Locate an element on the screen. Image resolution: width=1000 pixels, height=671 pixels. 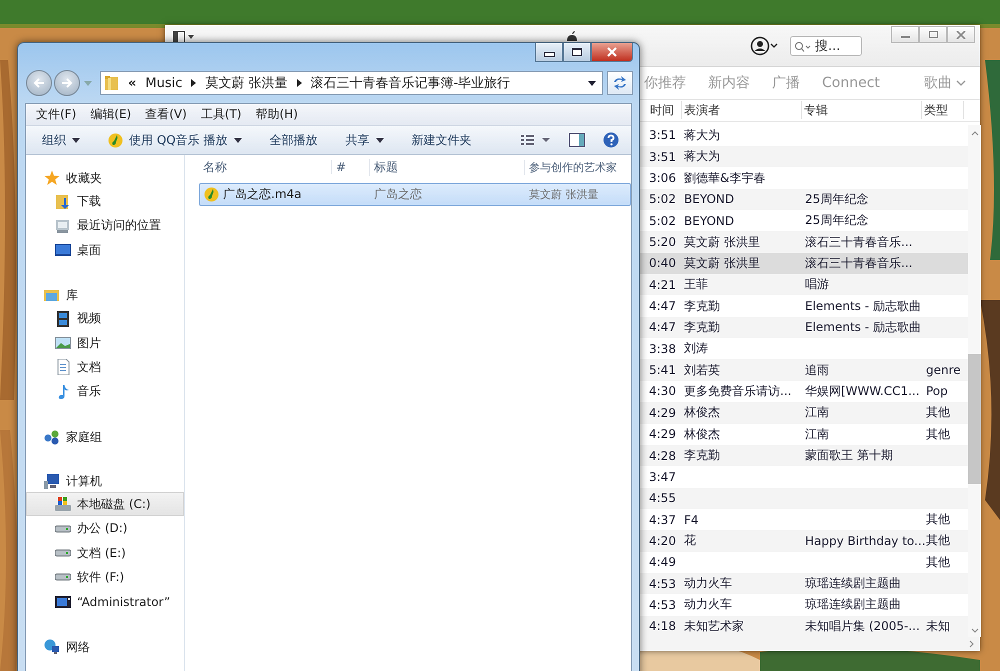
toolbar-button: 使用 QQ音乐 播放 is located at coordinates (175, 140).